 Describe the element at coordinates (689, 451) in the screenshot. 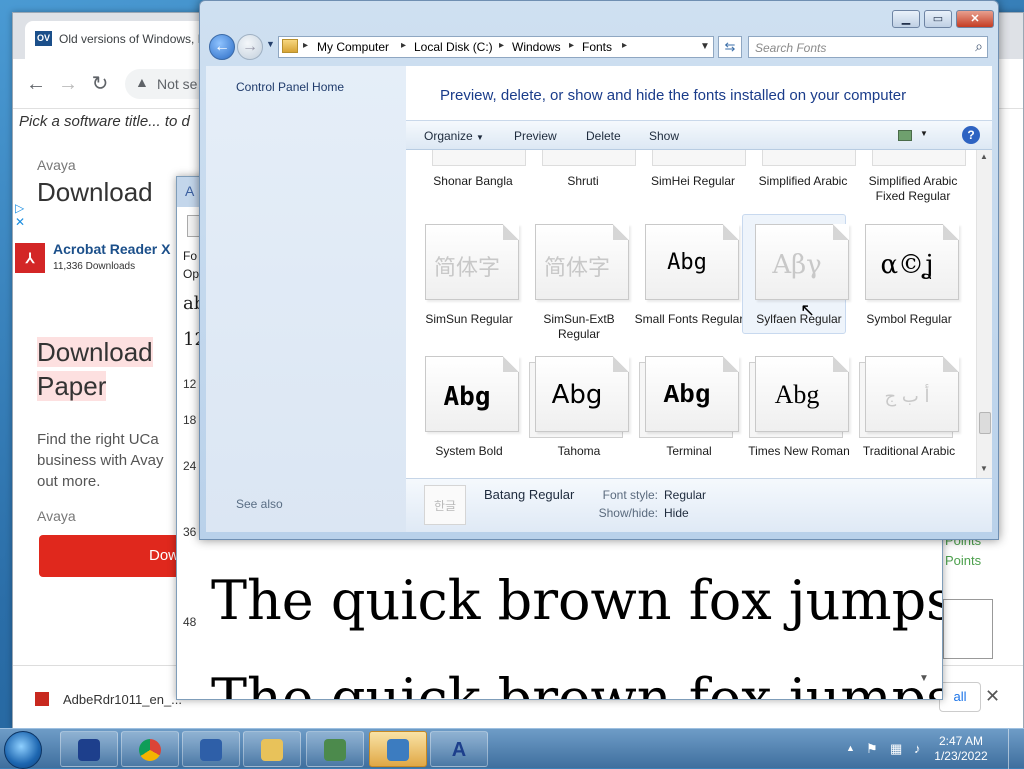

I see `font-name: Terminal` at that location.